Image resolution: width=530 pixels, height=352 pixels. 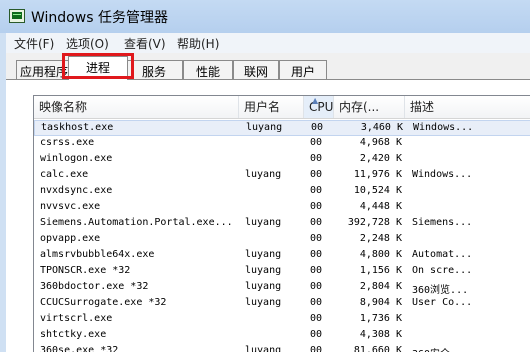 I want to click on process-name: TPONSCR.exe *32, so click(x=85, y=270).